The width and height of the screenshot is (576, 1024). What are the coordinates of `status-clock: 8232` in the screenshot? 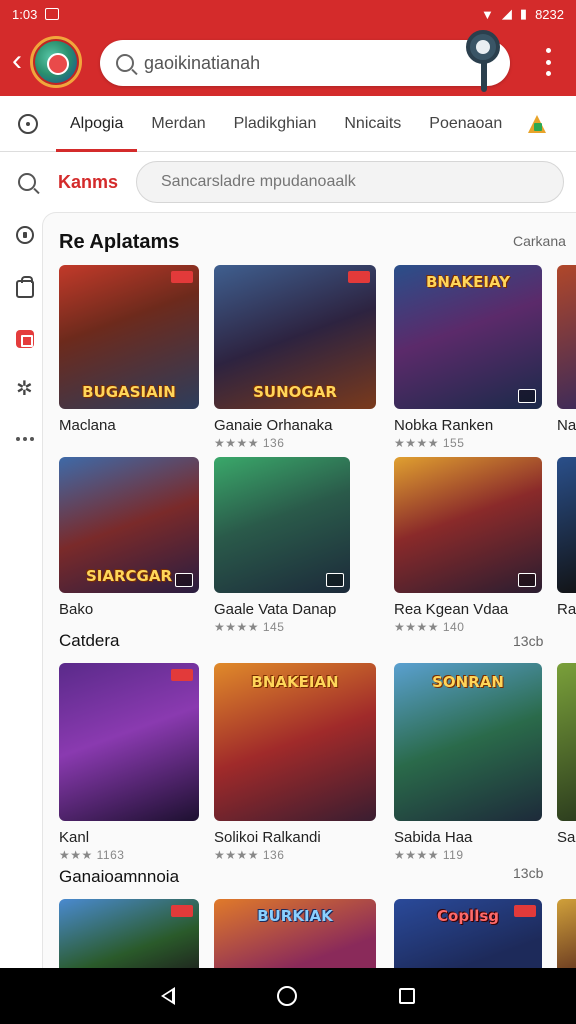 It's located at (549, 14).